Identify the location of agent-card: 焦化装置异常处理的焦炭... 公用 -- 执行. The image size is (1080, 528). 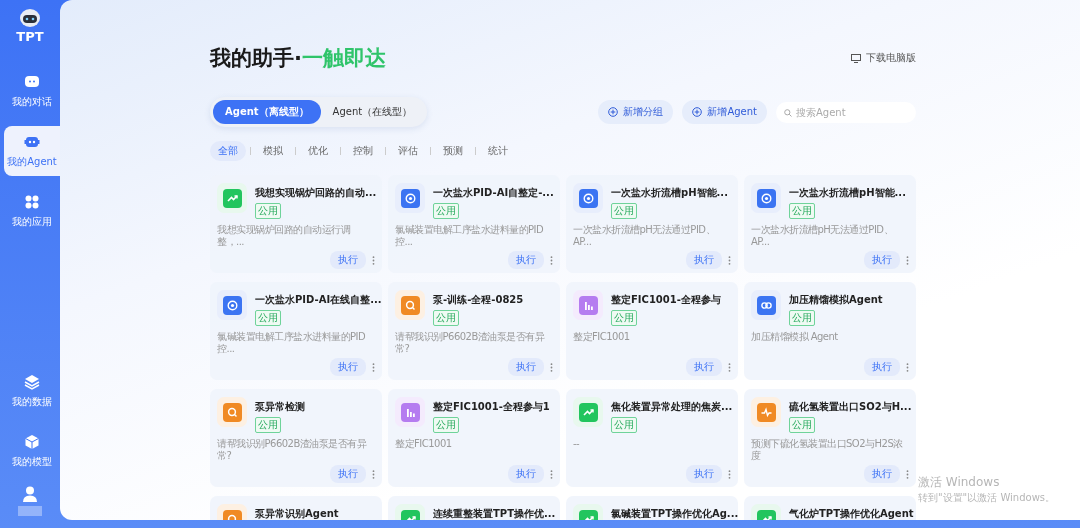
(652, 438).